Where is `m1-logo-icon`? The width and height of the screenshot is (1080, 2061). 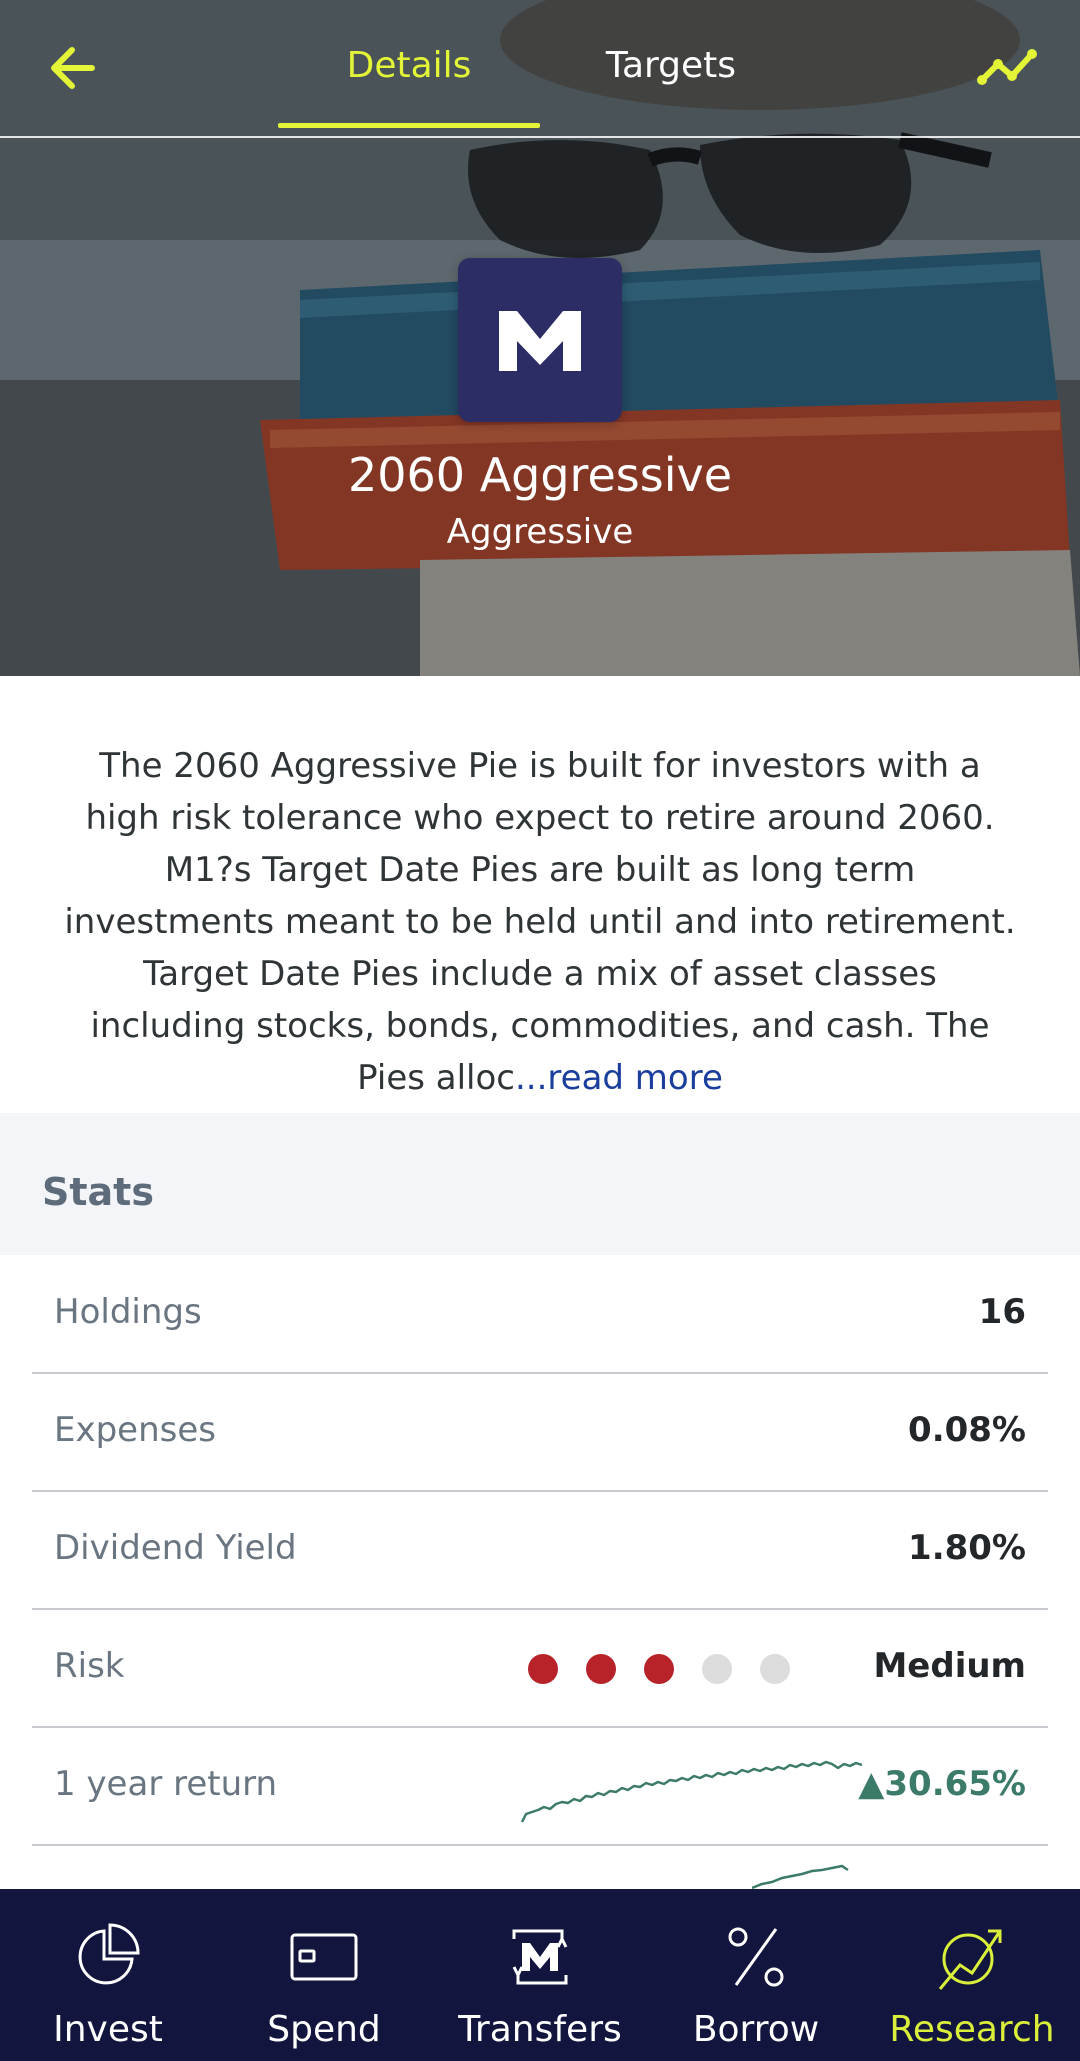
m1-logo-icon is located at coordinates (540, 341).